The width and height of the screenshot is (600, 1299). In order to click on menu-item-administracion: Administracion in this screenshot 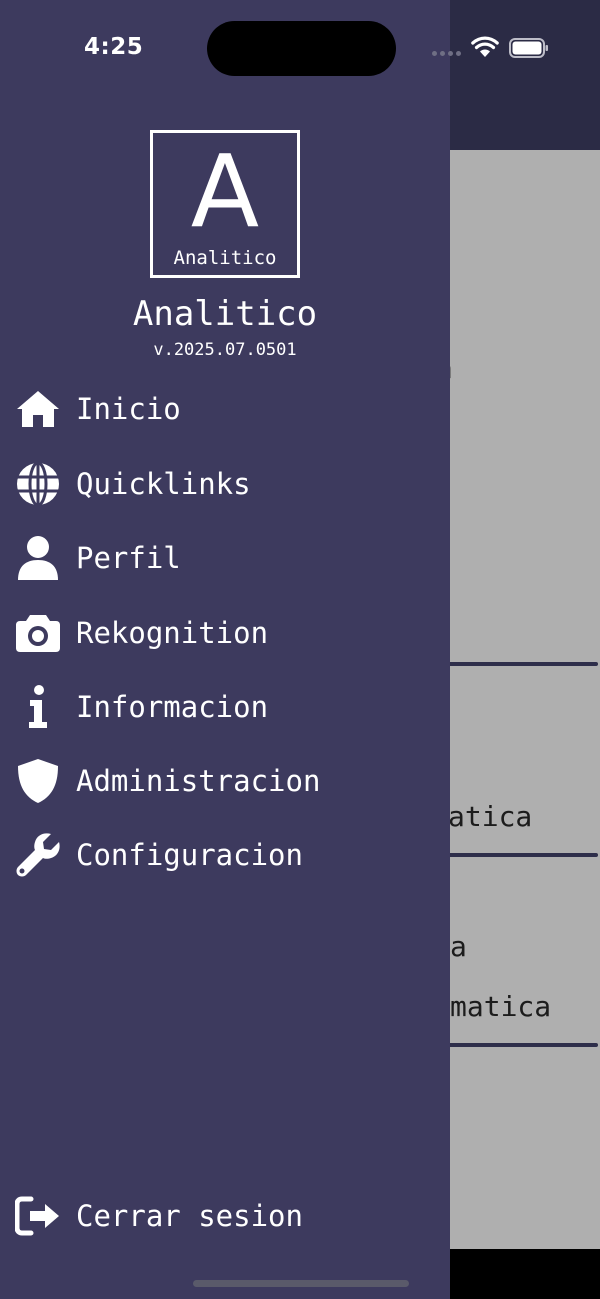, I will do `click(225, 781)`.